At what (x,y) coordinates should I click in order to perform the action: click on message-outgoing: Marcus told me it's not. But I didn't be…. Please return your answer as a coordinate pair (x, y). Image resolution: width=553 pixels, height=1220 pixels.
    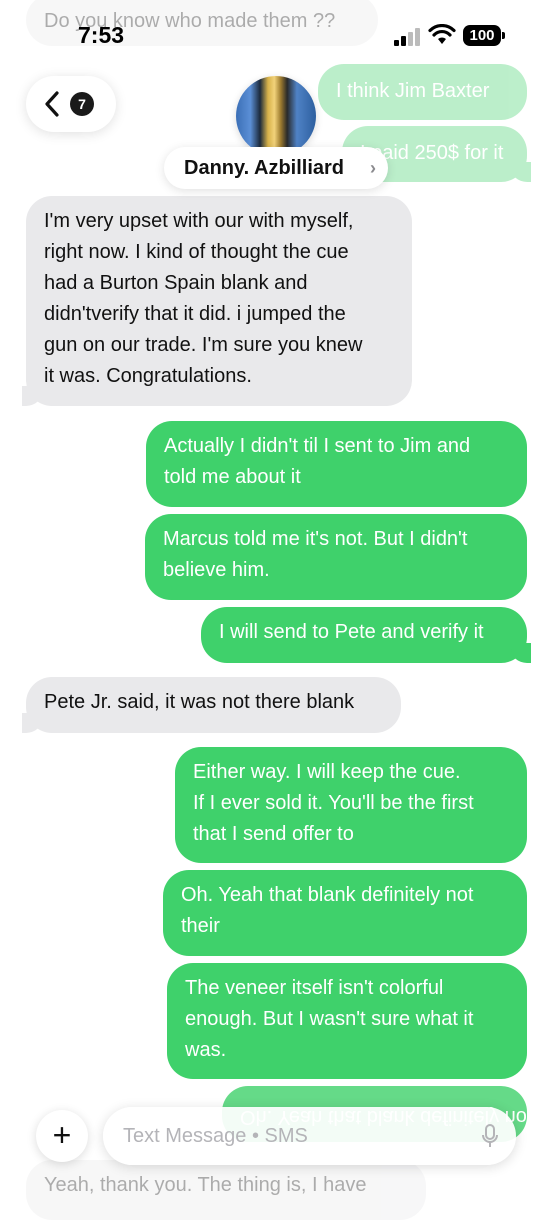
    Looking at the image, I should click on (336, 557).